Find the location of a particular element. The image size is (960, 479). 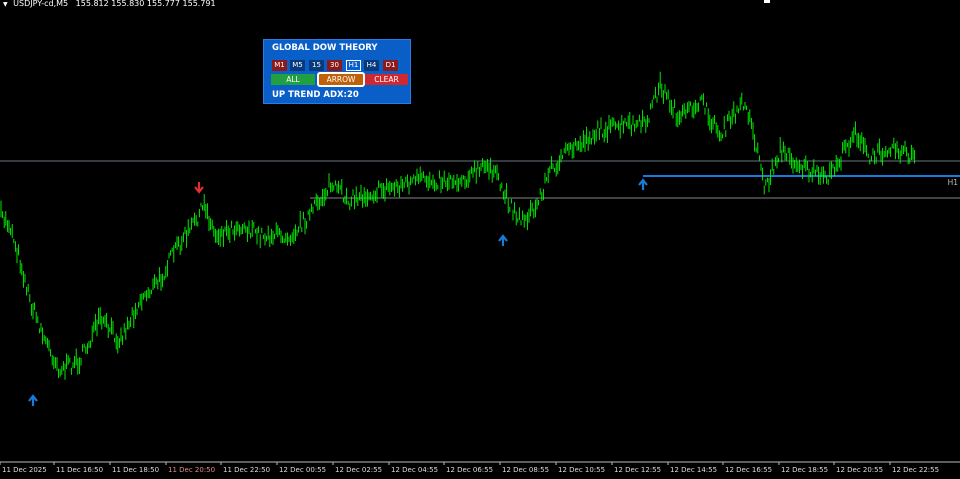

time-label: 12 Dec 20:55 is located at coordinates (860, 470).